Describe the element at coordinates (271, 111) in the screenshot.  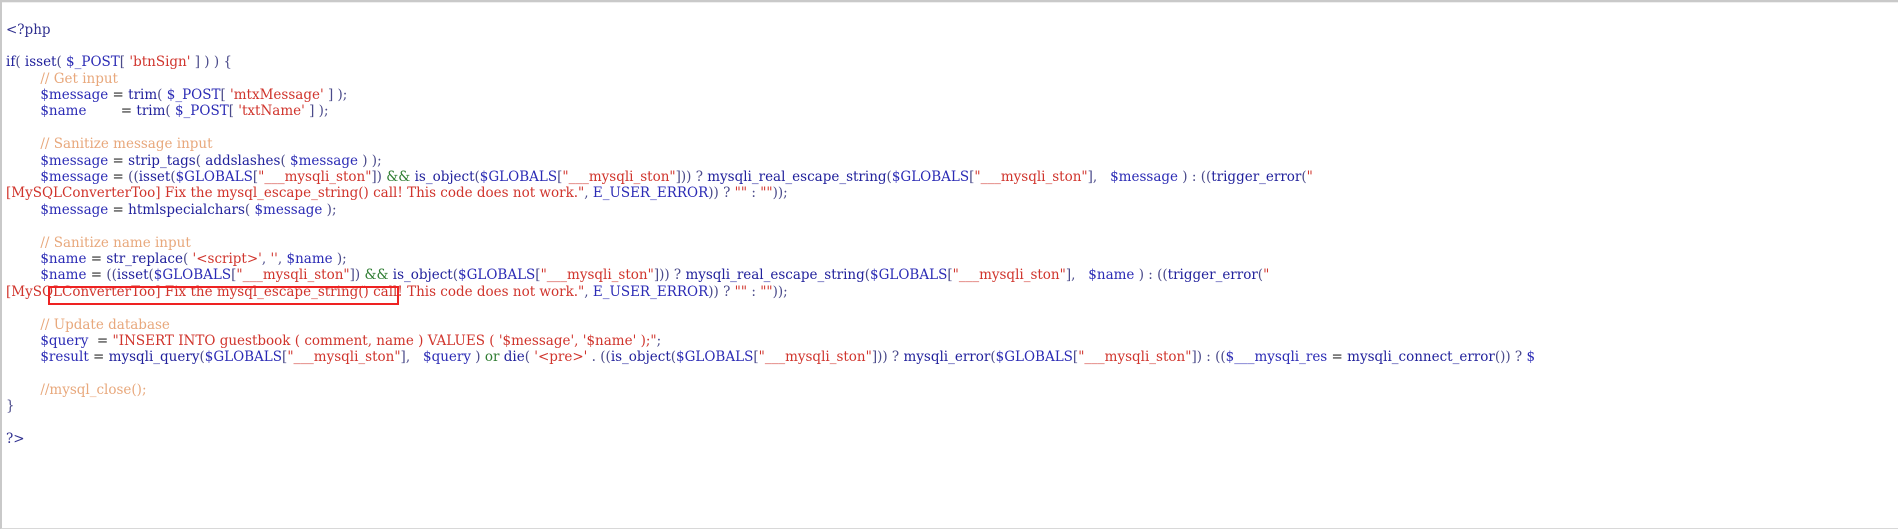
I see `code-token: 'txtName'` at that location.